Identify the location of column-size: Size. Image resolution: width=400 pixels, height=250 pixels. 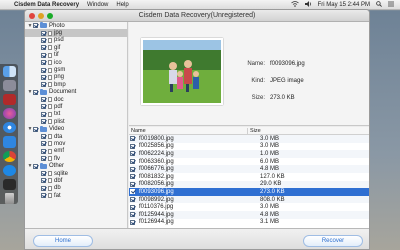
(288, 131).